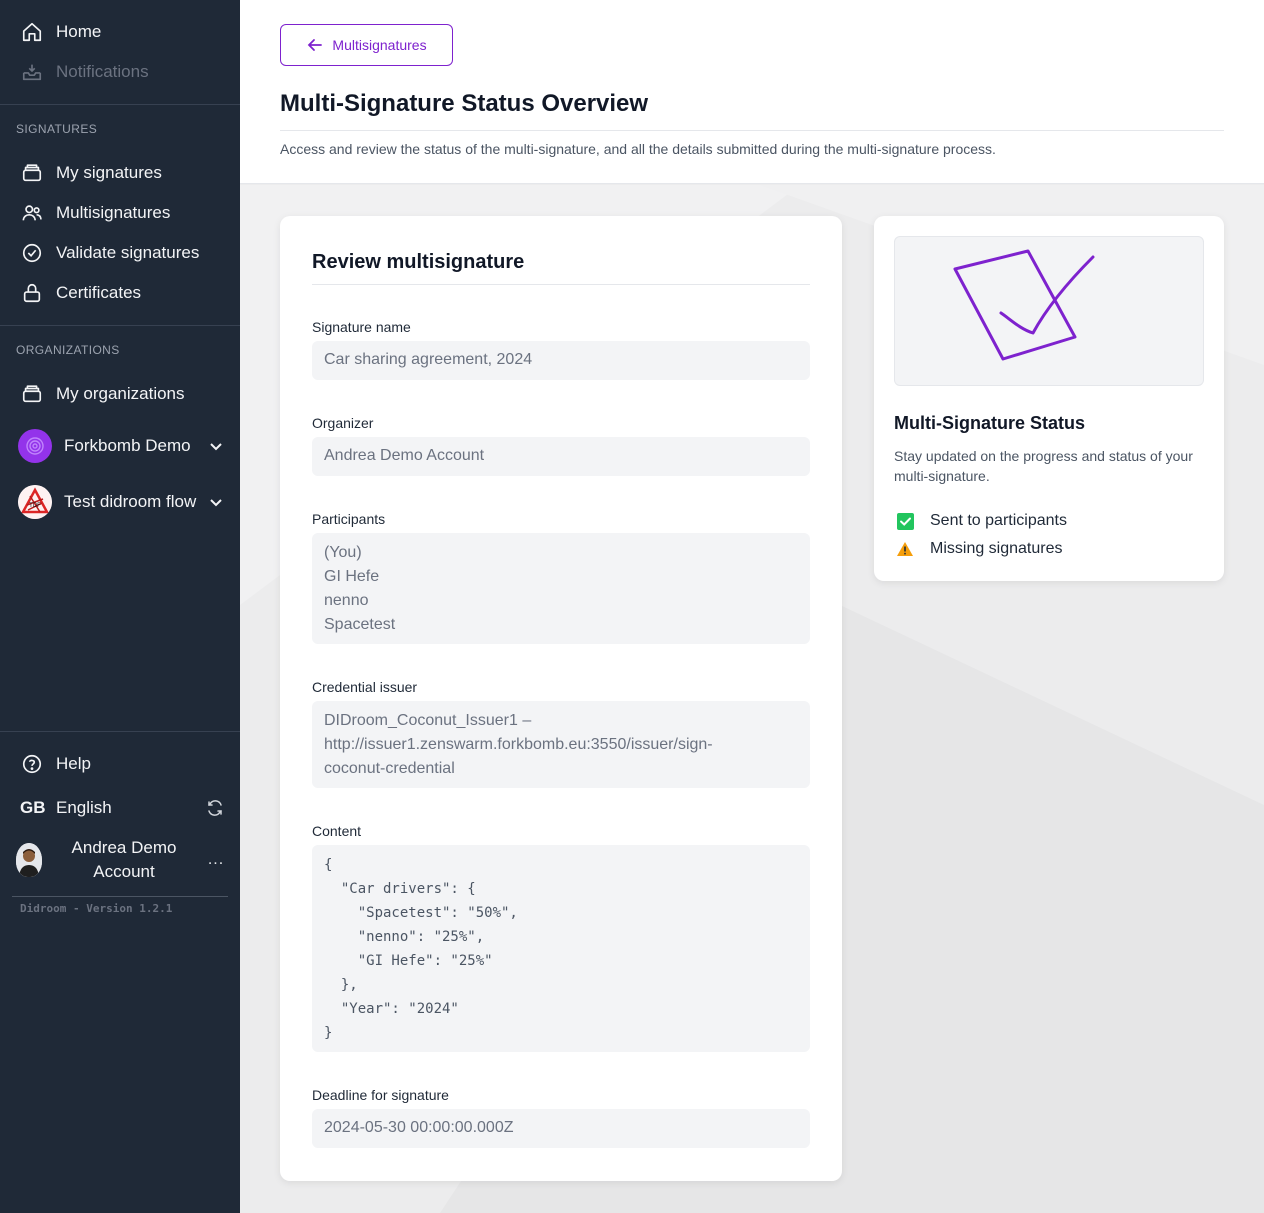 The height and width of the screenshot is (1213, 1264). What do you see at coordinates (561, 360) in the screenshot?
I see `signature-name-field: Car sharing agreement, 2024` at bounding box center [561, 360].